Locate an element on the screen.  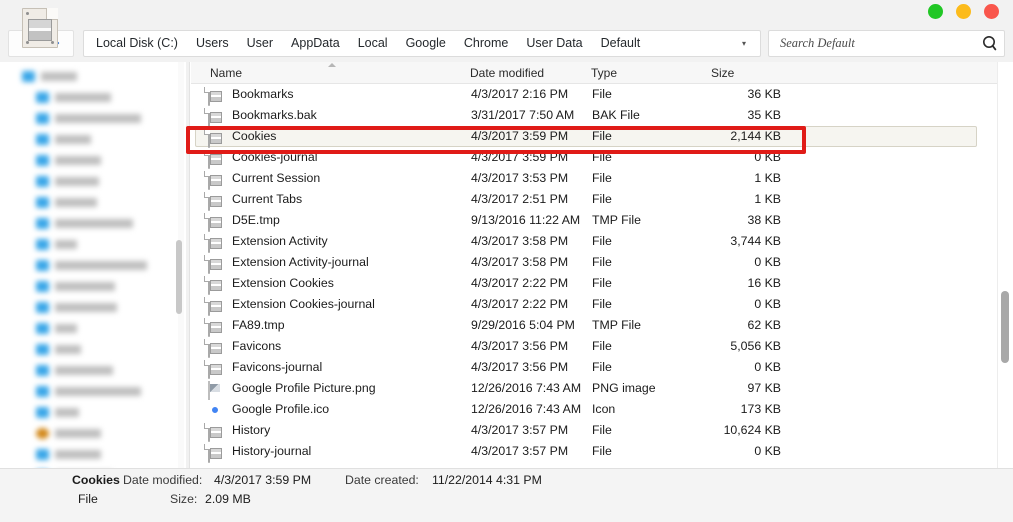
table-row-inner: Cookies 4/3/2017 3:59 PM File 2,144 KB is located at coordinates (586, 137).